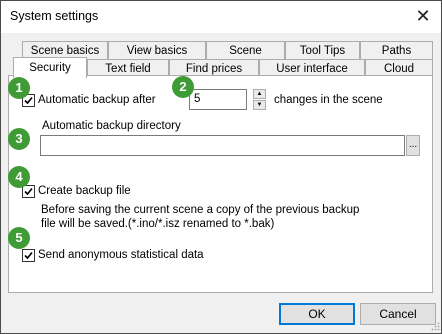  I want to click on auto-backup-label: Automatic backup after, so click(97, 100).